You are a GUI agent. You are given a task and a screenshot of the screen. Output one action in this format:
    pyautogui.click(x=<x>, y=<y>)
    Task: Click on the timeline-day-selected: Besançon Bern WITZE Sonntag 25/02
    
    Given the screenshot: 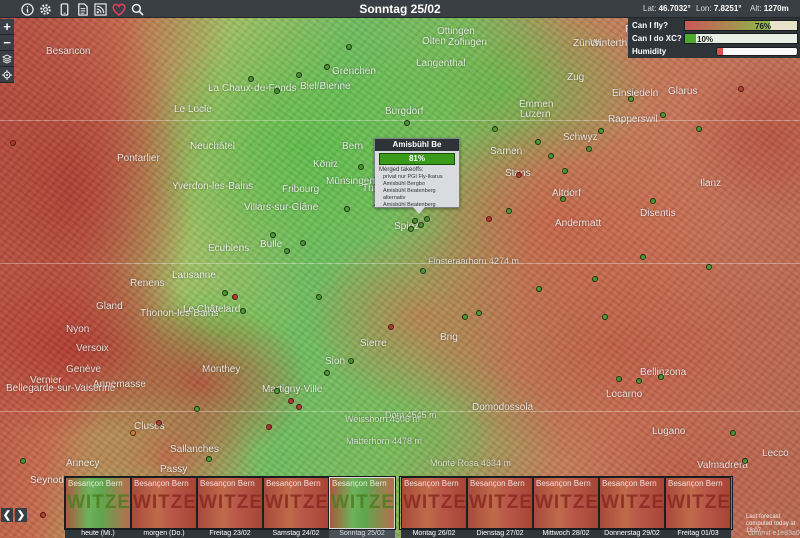 What is the action you would take?
    pyautogui.click(x=362, y=507)
    